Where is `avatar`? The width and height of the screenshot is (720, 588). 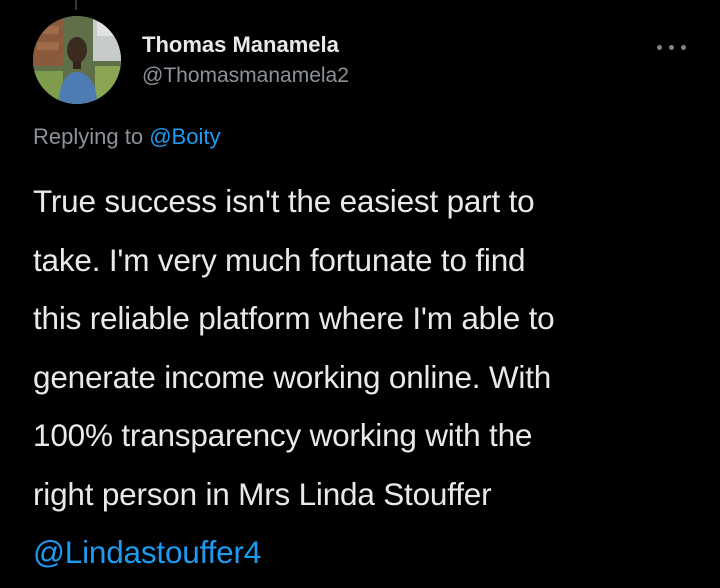 avatar is located at coordinates (77, 60).